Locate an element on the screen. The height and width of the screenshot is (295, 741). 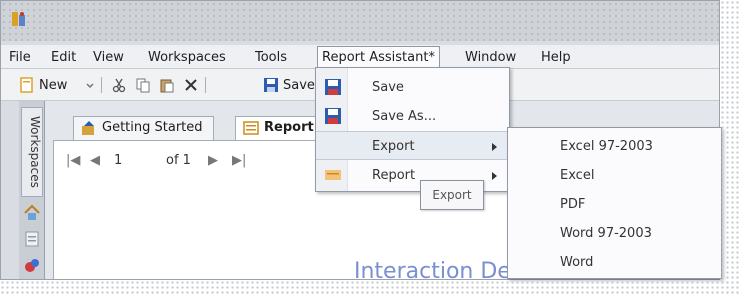
export-excel-97-2003: Excel 97-2003 is located at coordinates (614, 146).